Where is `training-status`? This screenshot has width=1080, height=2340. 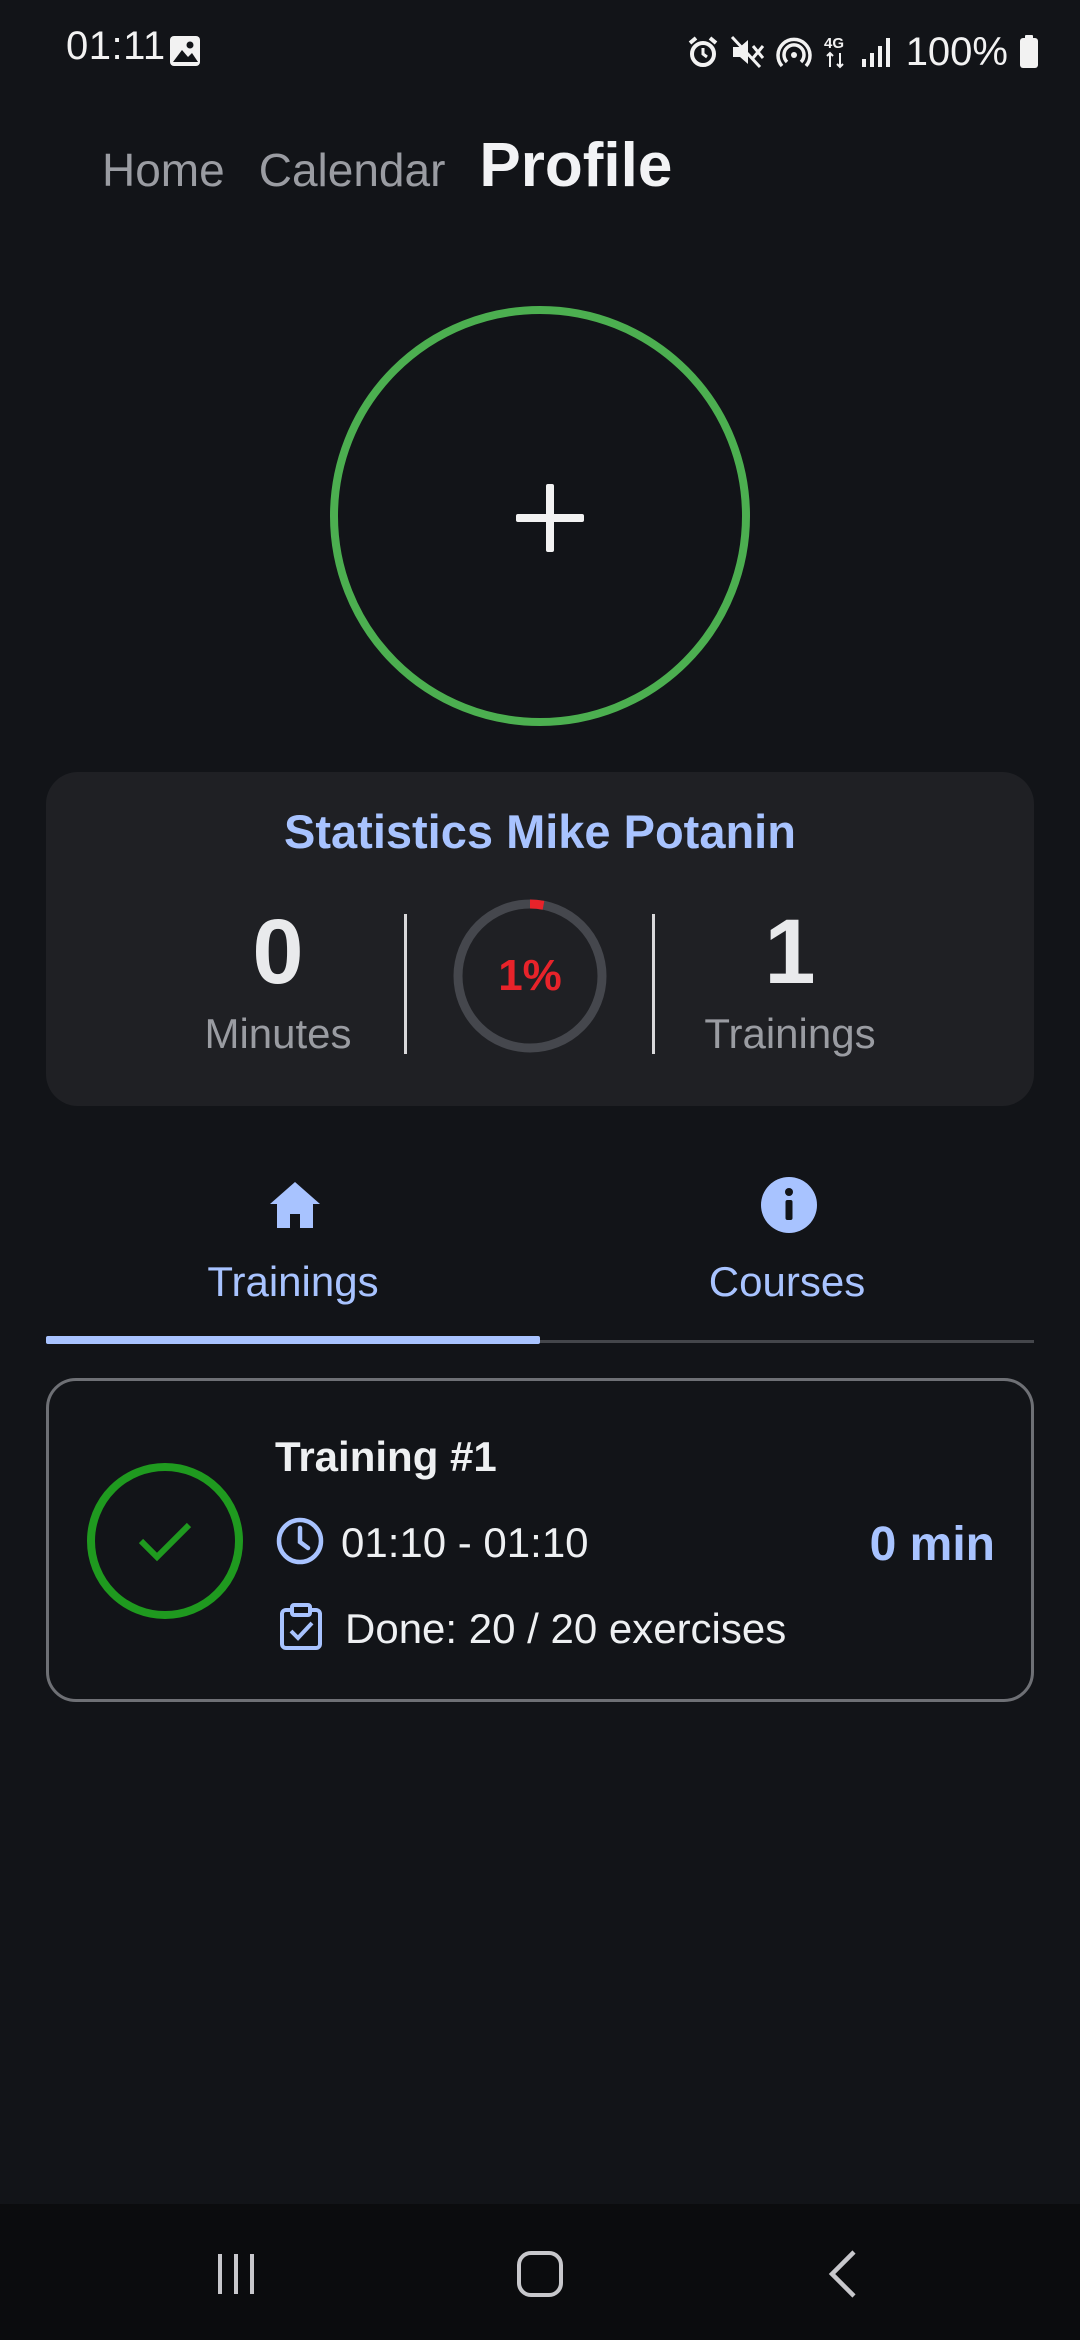 training-status is located at coordinates (165, 1541).